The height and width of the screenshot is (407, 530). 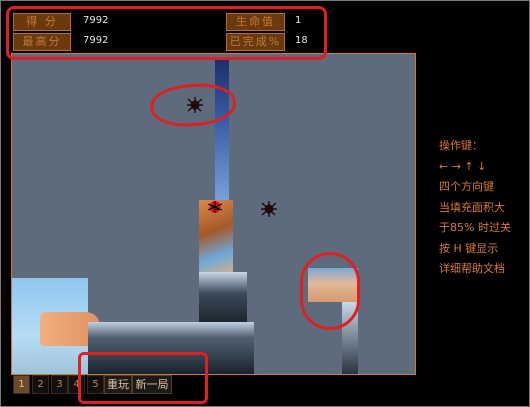 I want to click on ladybug-icon, so click(x=215, y=207).